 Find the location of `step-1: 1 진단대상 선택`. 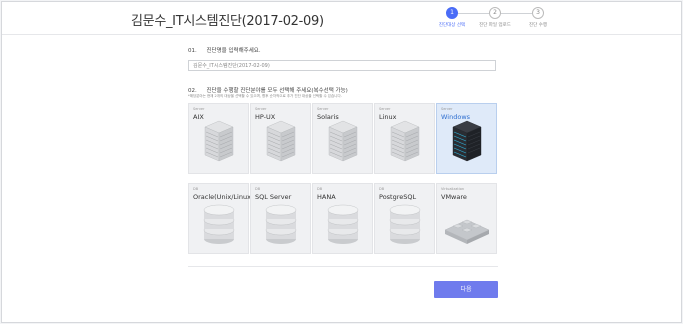

step-1: 1 진단대상 선택 is located at coordinates (452, 17).